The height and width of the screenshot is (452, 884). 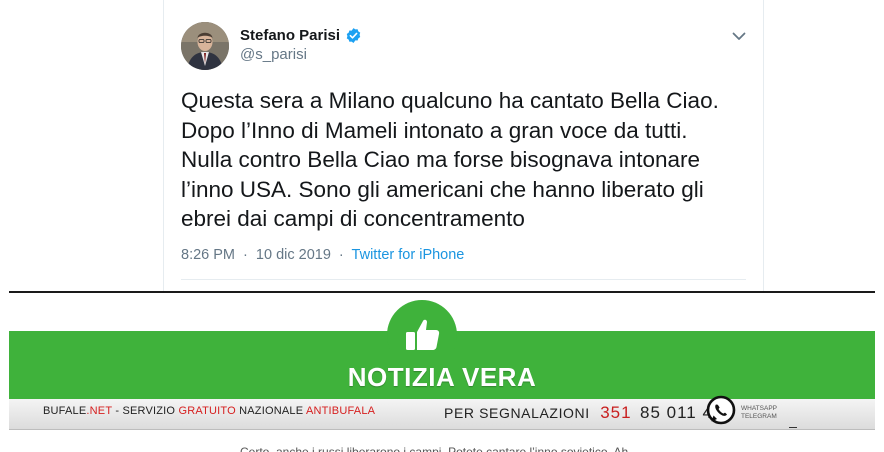 What do you see at coordinates (208, 255) in the screenshot?
I see `tweet-time: 8:26 PM` at bounding box center [208, 255].